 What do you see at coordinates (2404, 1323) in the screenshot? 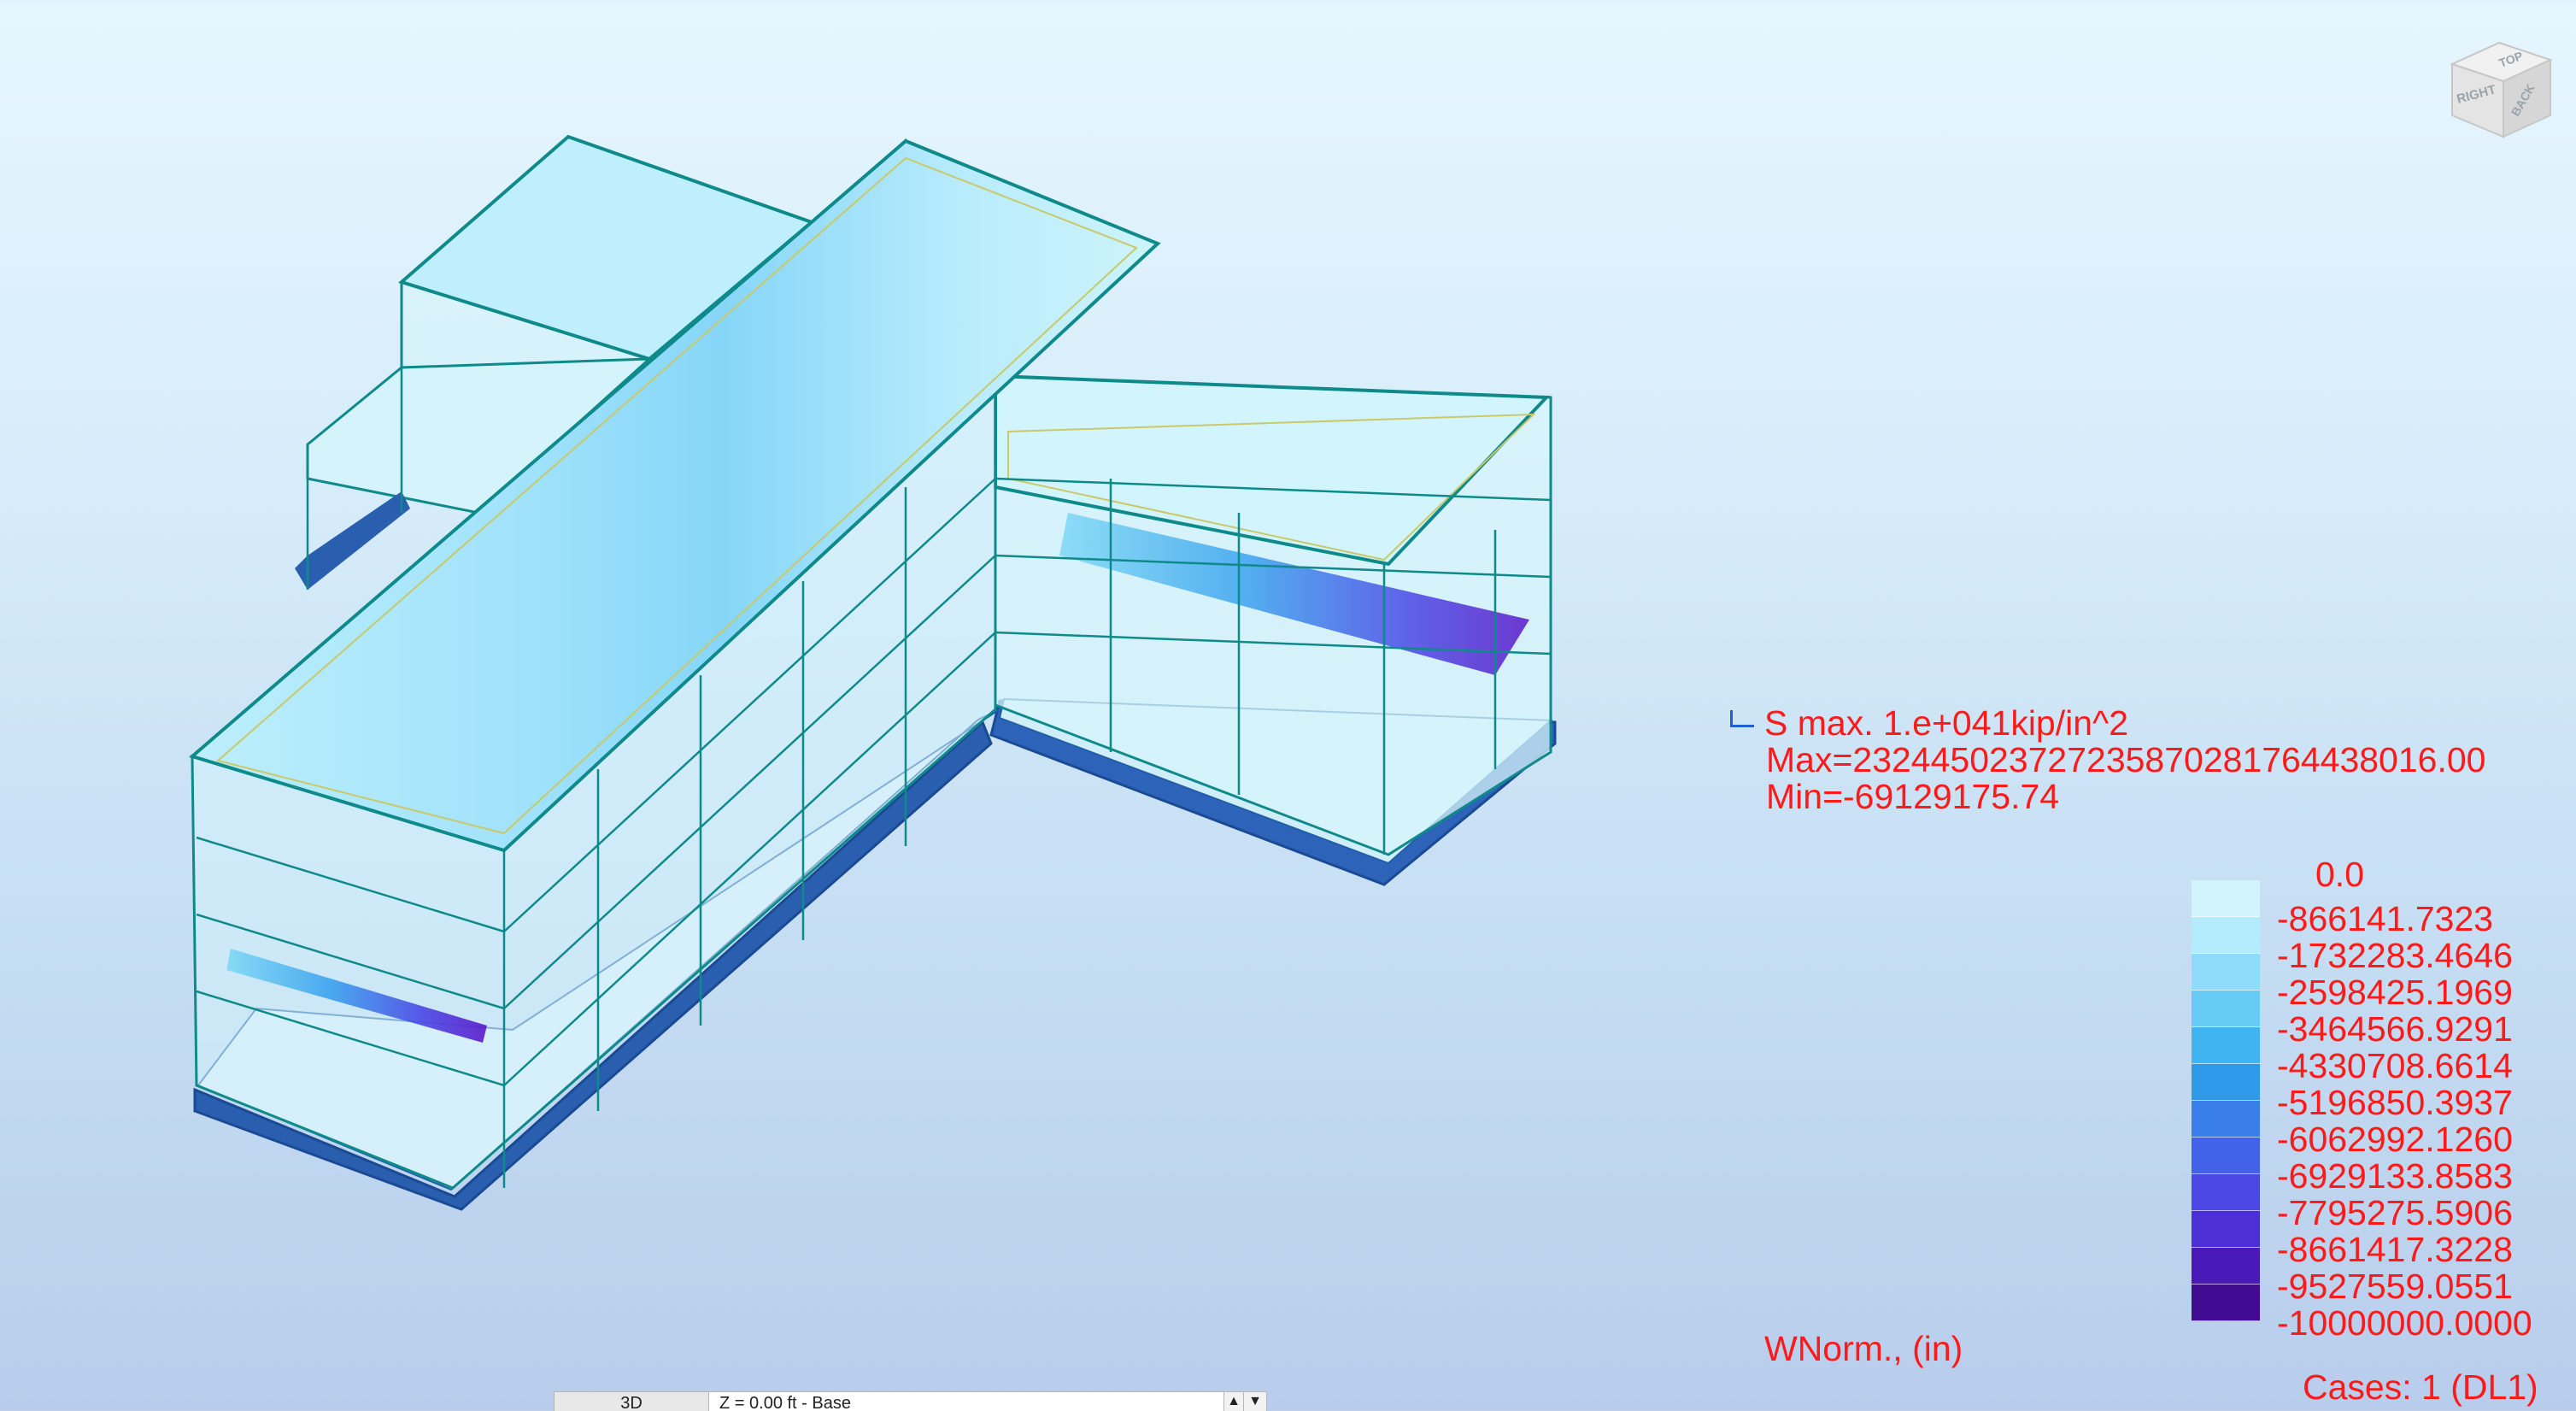
I see `legend-value: -10000000.0000` at bounding box center [2404, 1323].